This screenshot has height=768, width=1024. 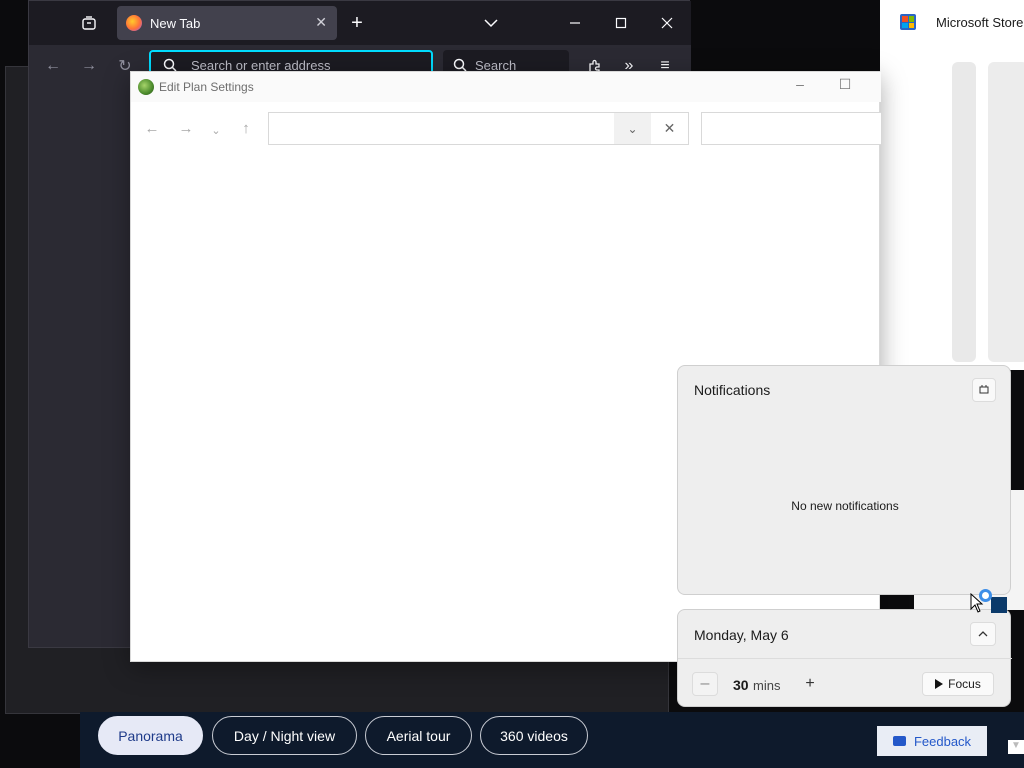 What do you see at coordinates (999, 605) in the screenshot?
I see `taskbar-app-tile` at bounding box center [999, 605].